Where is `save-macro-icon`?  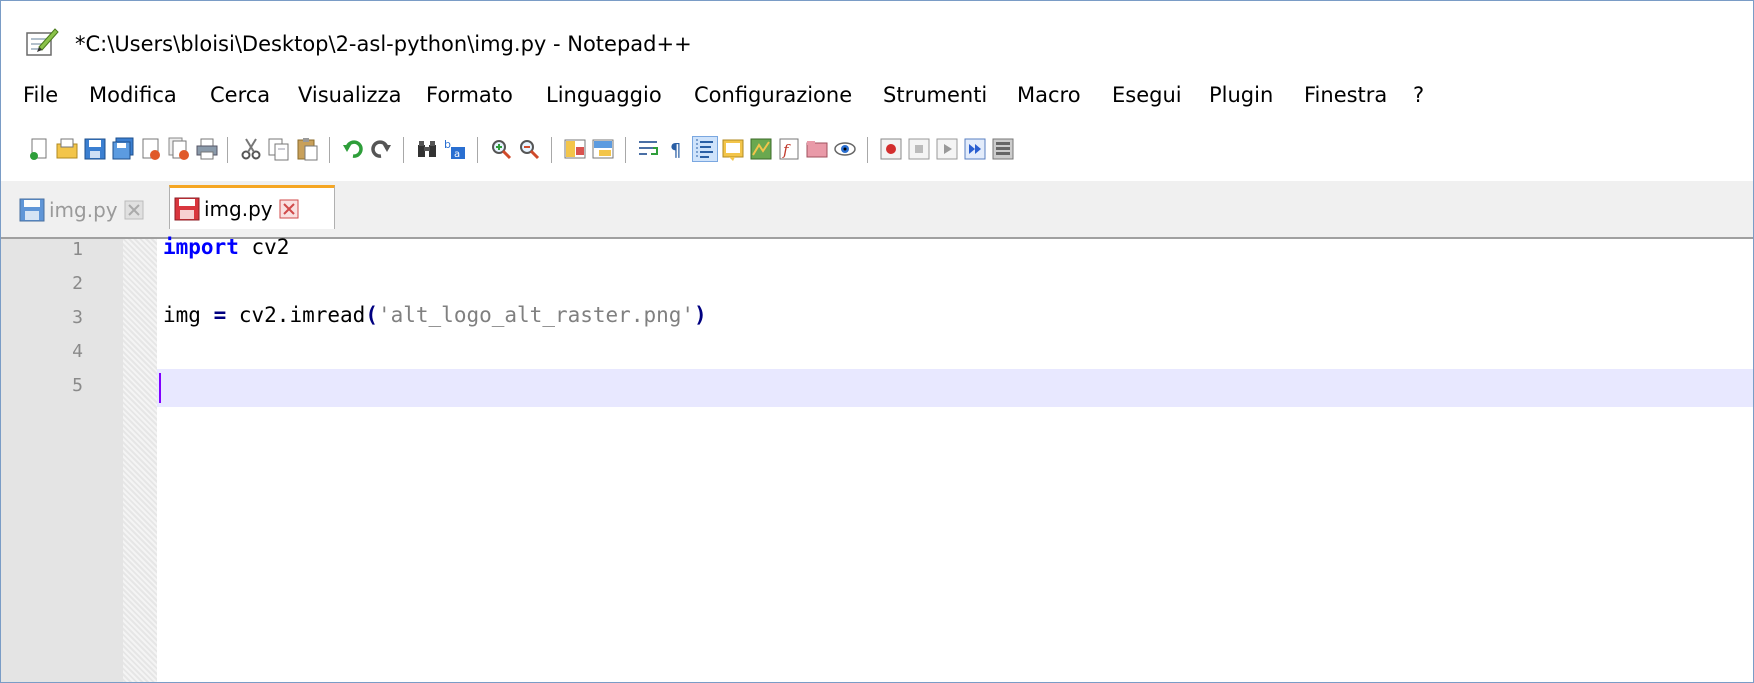
save-macro-icon is located at coordinates (1003, 149).